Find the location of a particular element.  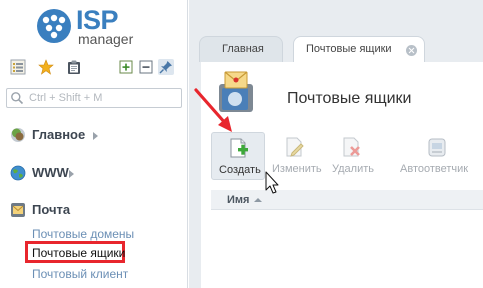

sidebar-section-www: WWW is located at coordinates (70, 173).